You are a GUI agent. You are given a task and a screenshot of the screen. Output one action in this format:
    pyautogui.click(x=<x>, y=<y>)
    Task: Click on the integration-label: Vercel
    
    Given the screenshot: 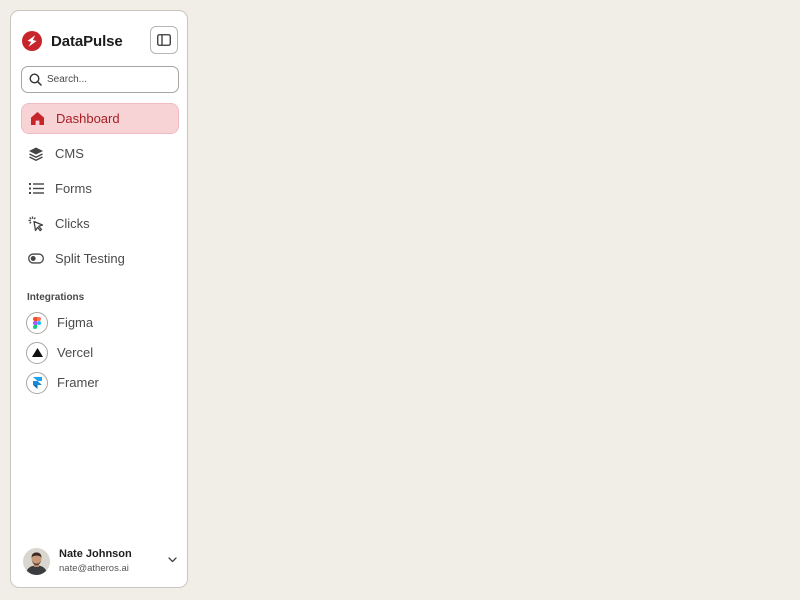 What is the action you would take?
    pyautogui.click(x=75, y=352)
    